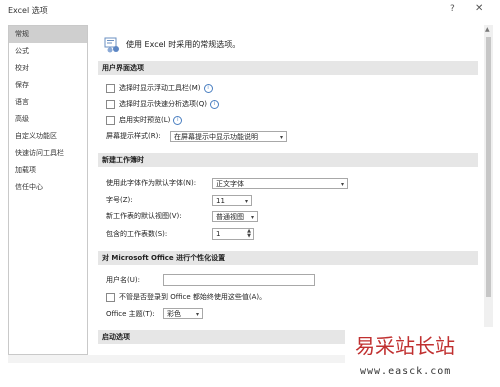 This screenshot has height=387, width=500. What do you see at coordinates (110, 297) in the screenshot?
I see `always-use-checkbox` at bounding box center [110, 297].